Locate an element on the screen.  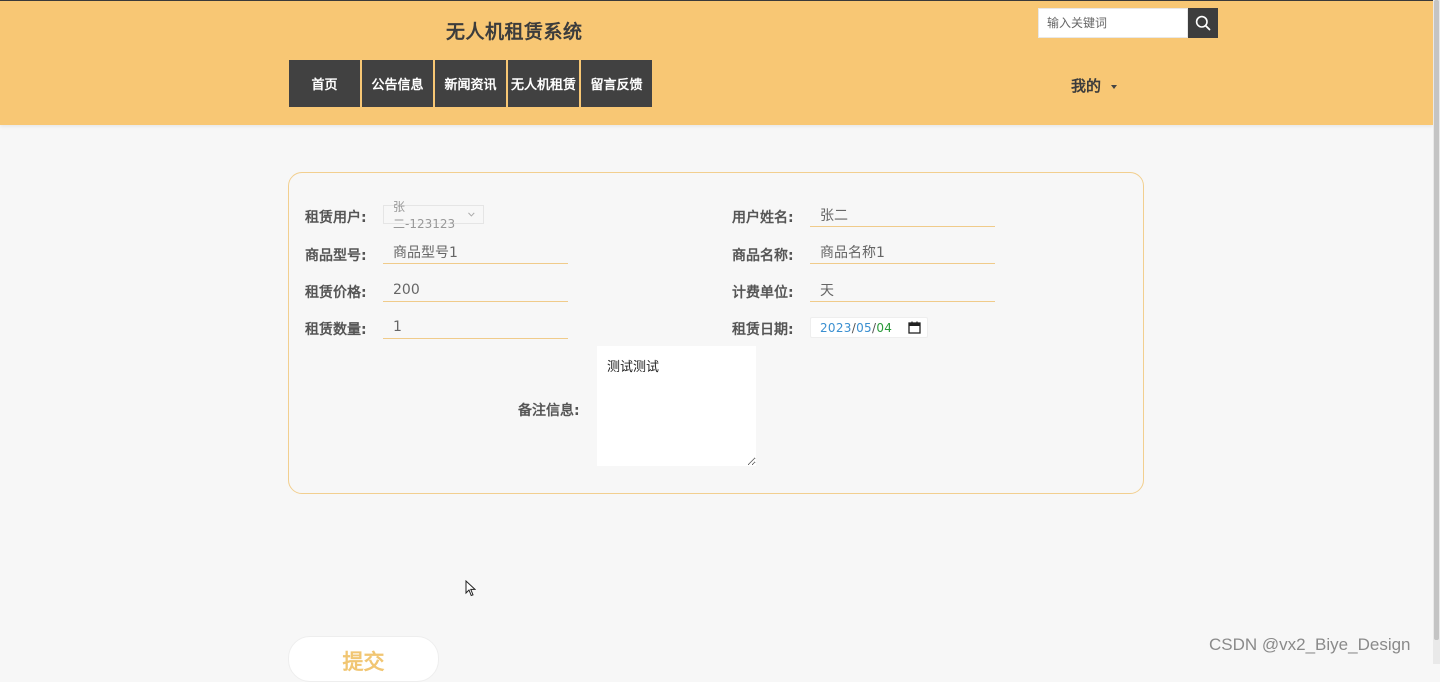
calendar-icon is located at coordinates (914, 327).